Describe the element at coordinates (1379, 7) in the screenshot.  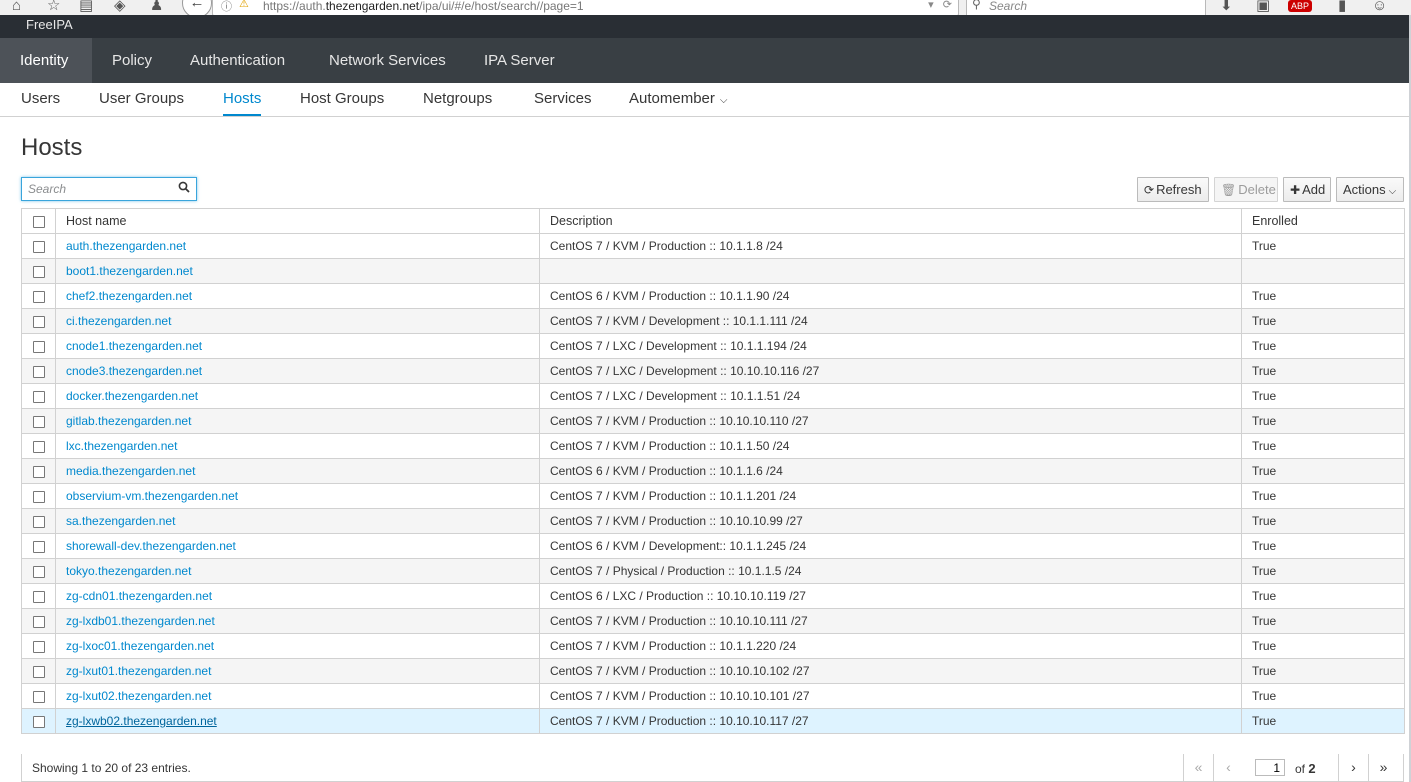
I see `account-icon: ☺` at that location.